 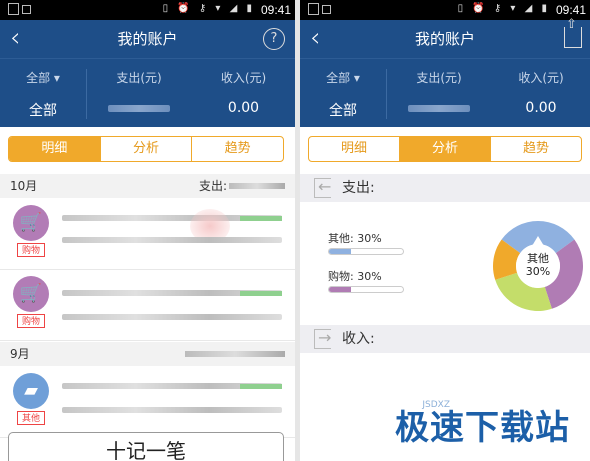 I want to click on category-badge: ▰, so click(x=31, y=391).